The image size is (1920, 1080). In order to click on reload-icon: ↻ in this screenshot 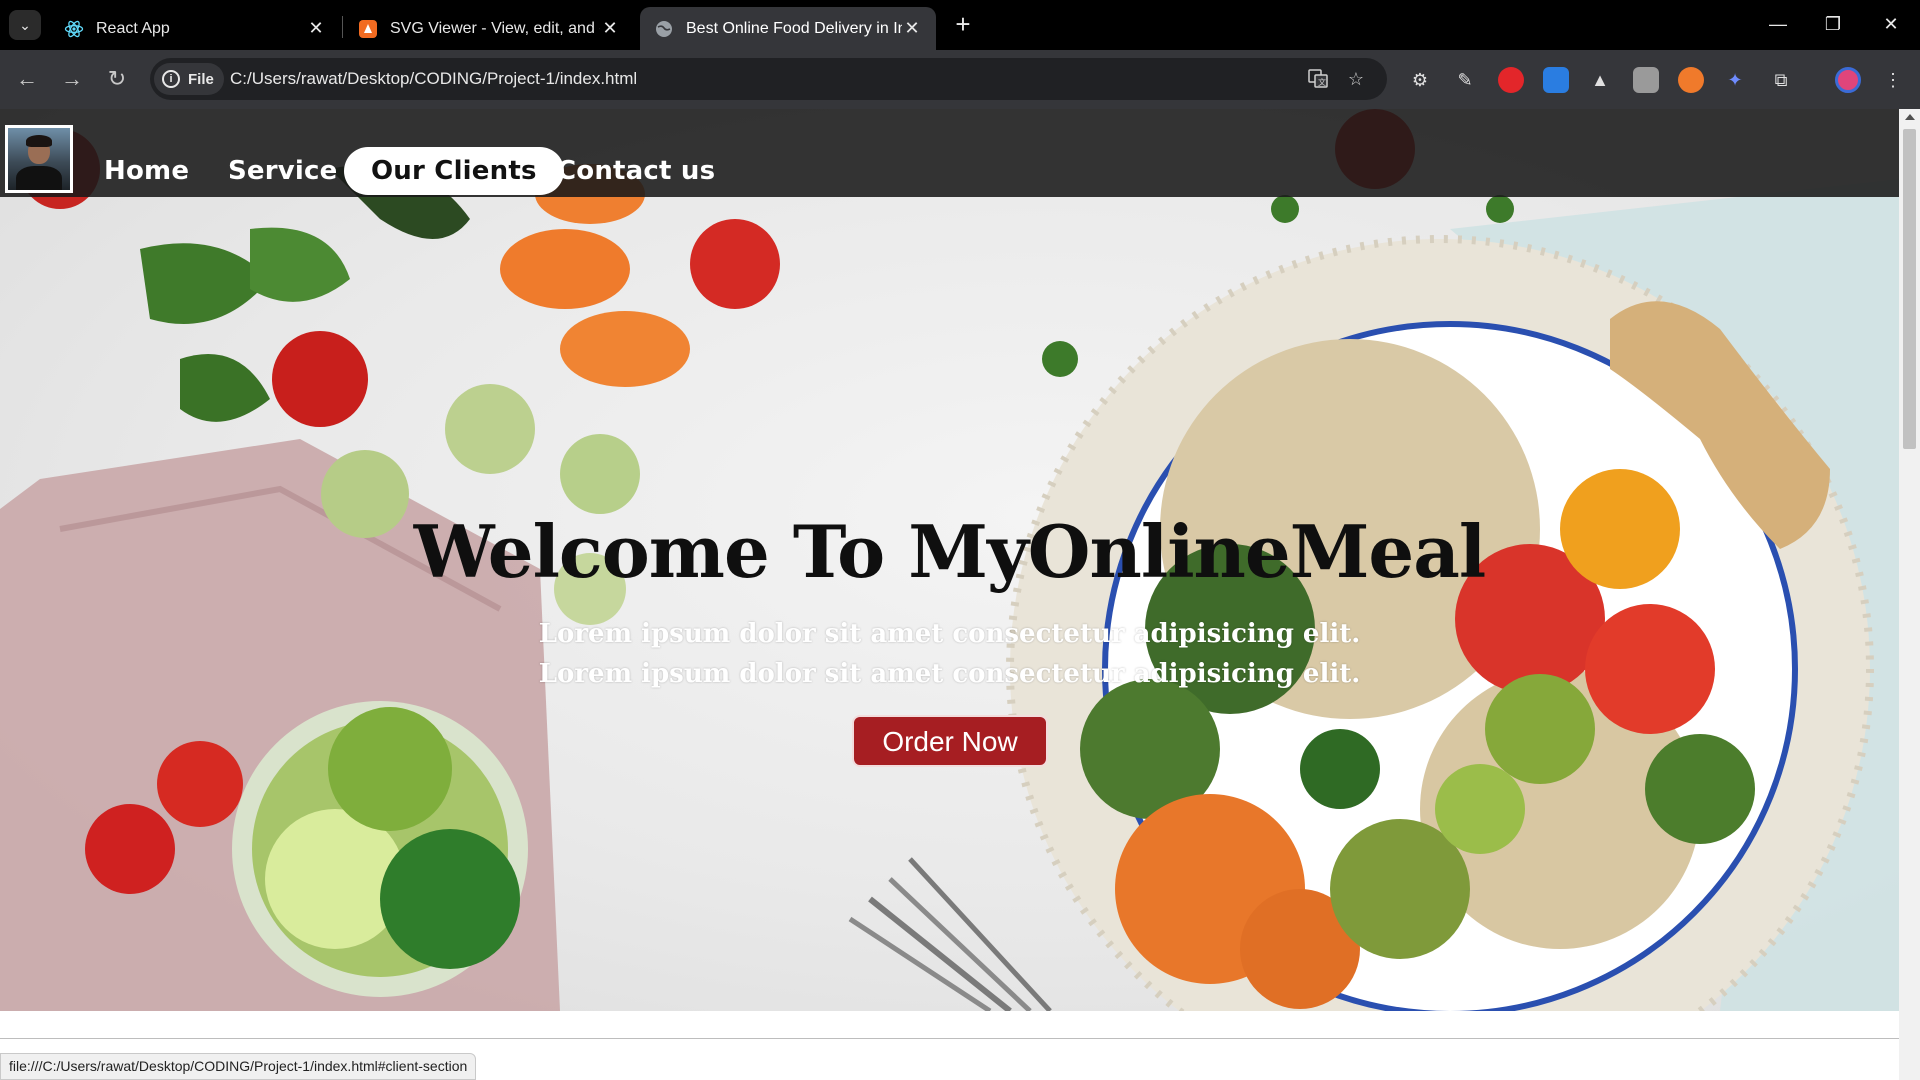, I will do `click(117, 79)`.